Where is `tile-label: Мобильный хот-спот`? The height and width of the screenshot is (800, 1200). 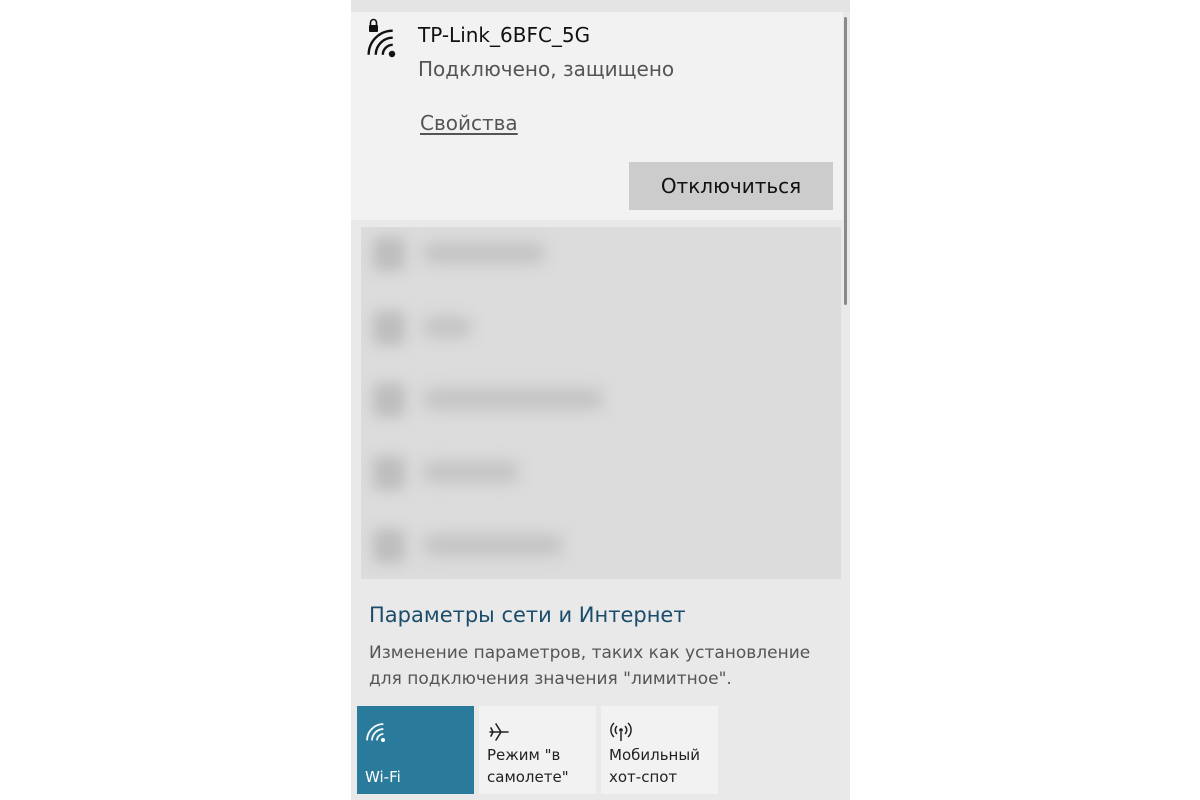 tile-label: Мобильный хот-спот is located at coordinates (654, 766).